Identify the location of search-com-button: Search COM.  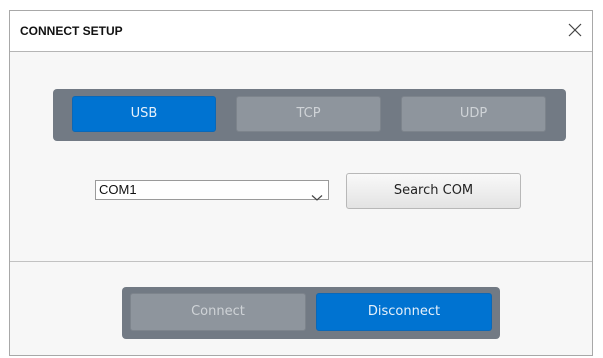
(433, 191).